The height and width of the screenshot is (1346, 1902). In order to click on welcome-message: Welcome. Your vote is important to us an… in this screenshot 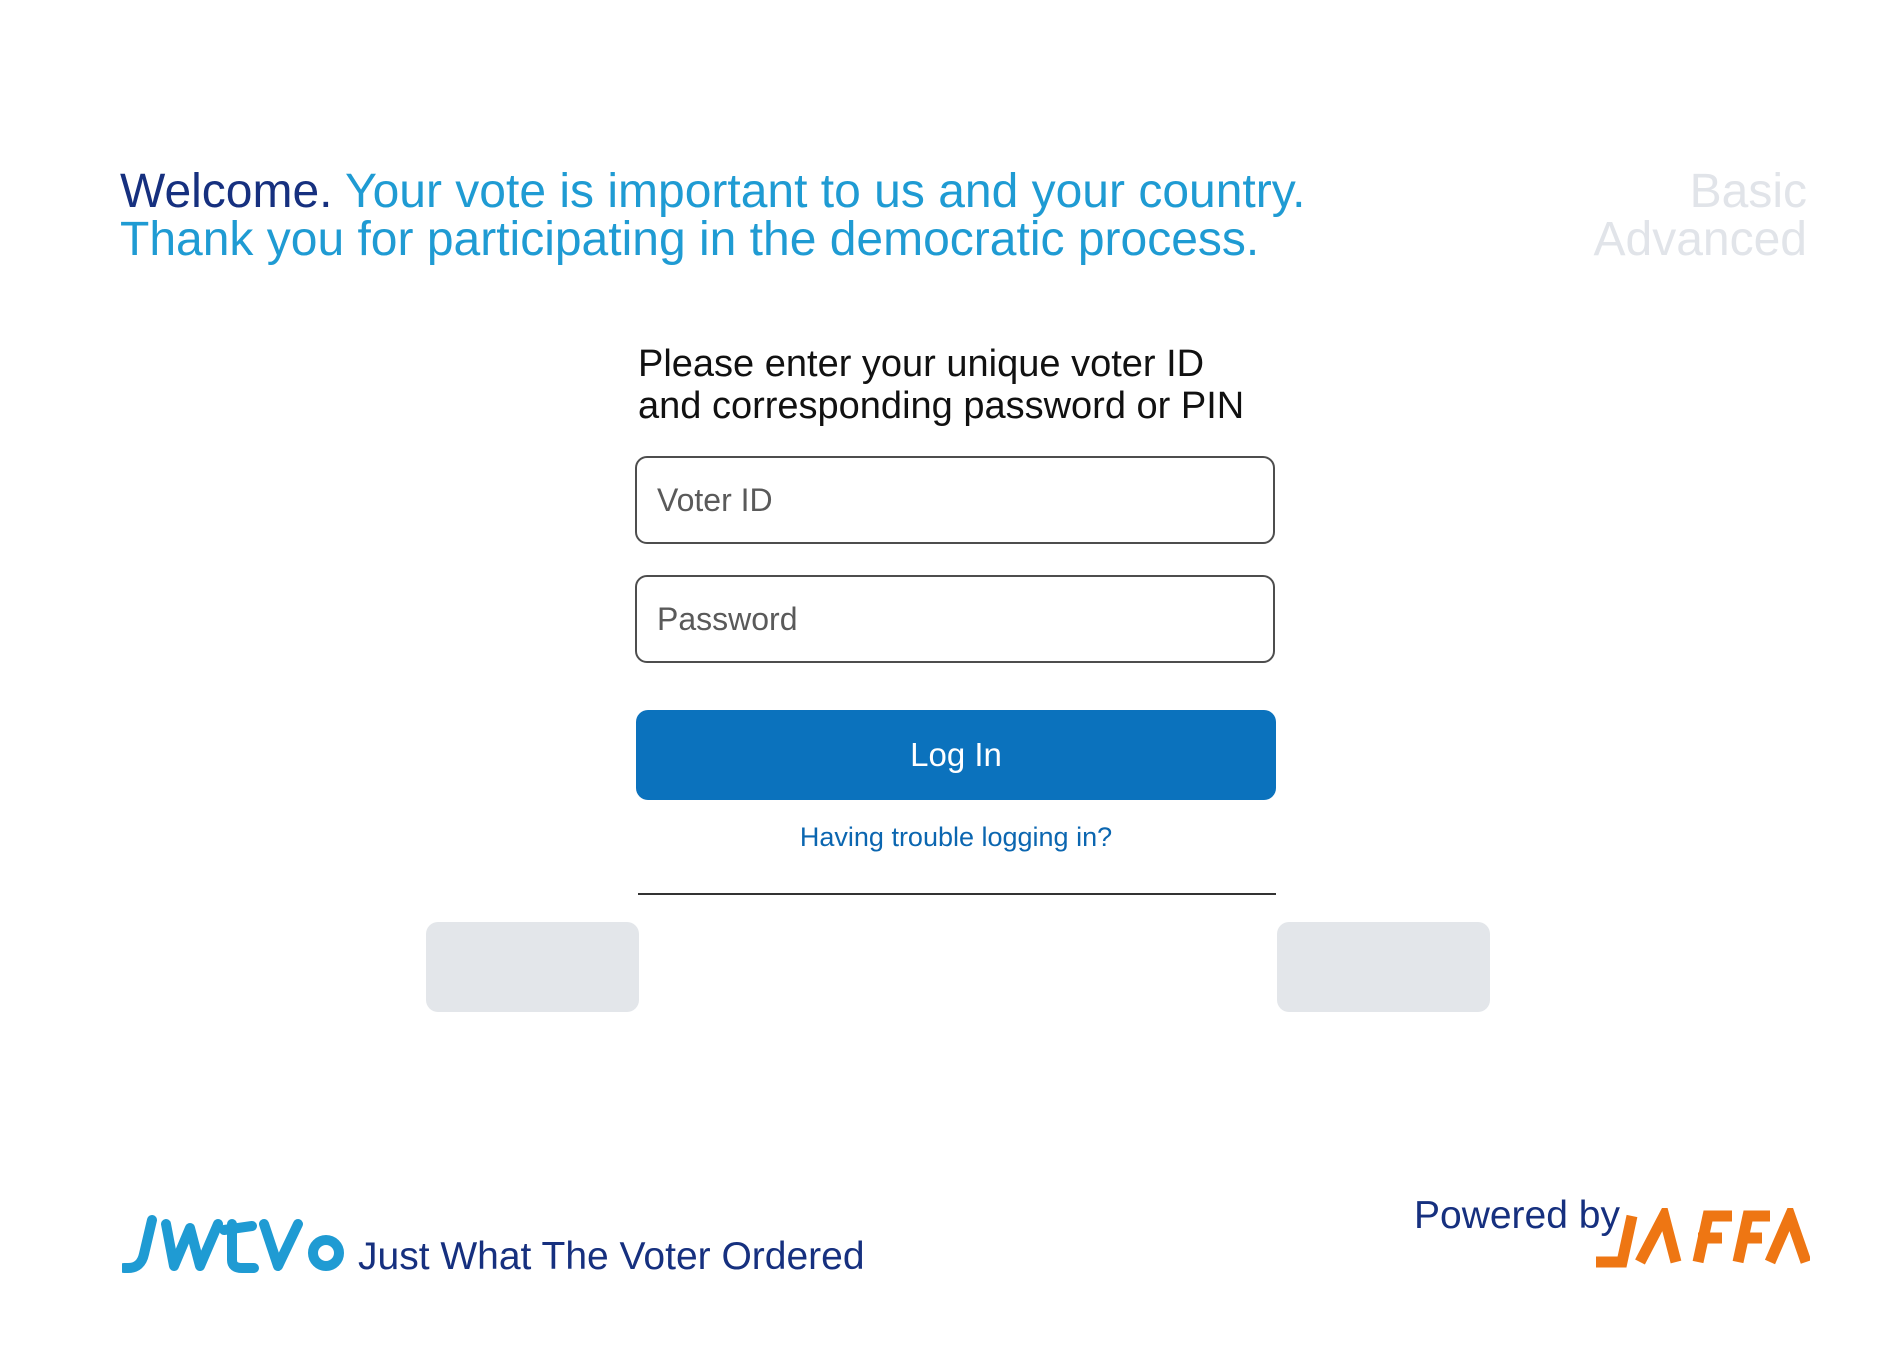, I will do `click(713, 216)`.